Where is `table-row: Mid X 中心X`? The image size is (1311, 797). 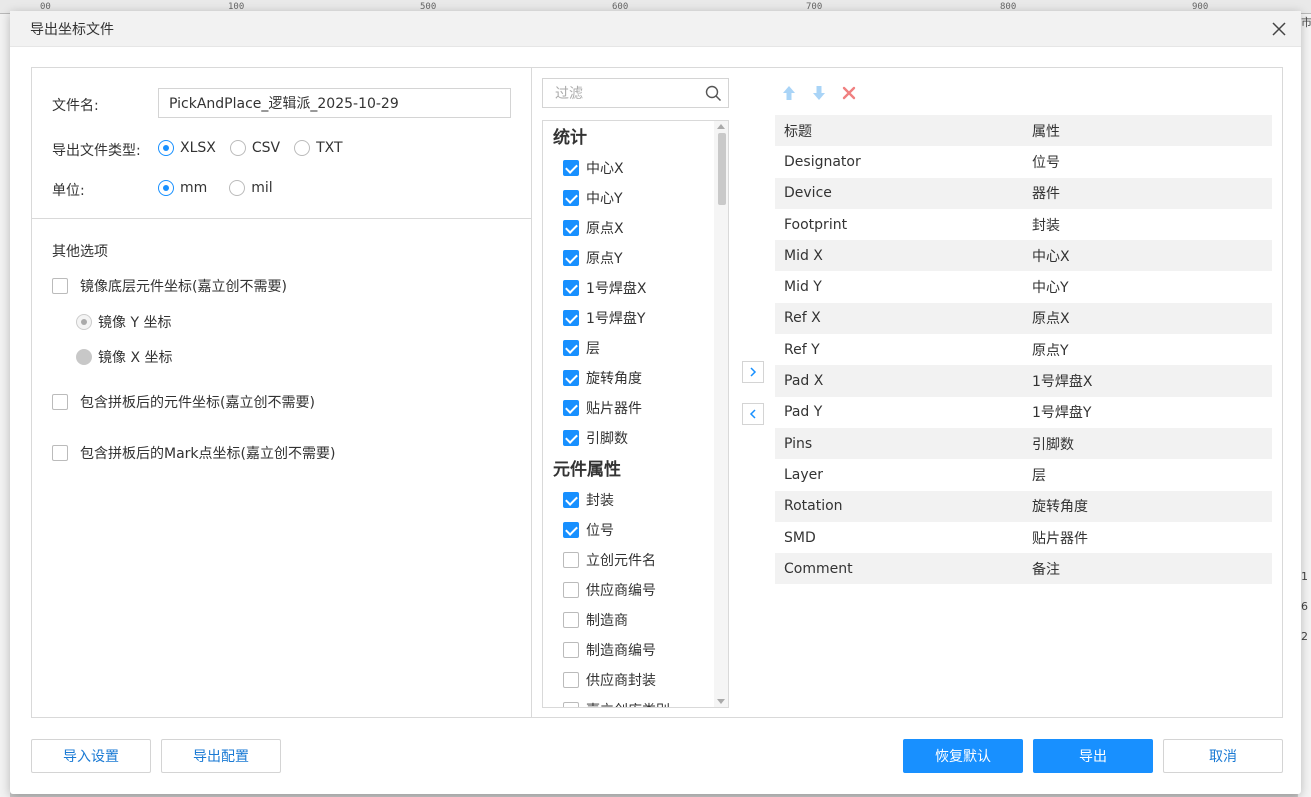
table-row: Mid X 中心X is located at coordinates (1023, 256).